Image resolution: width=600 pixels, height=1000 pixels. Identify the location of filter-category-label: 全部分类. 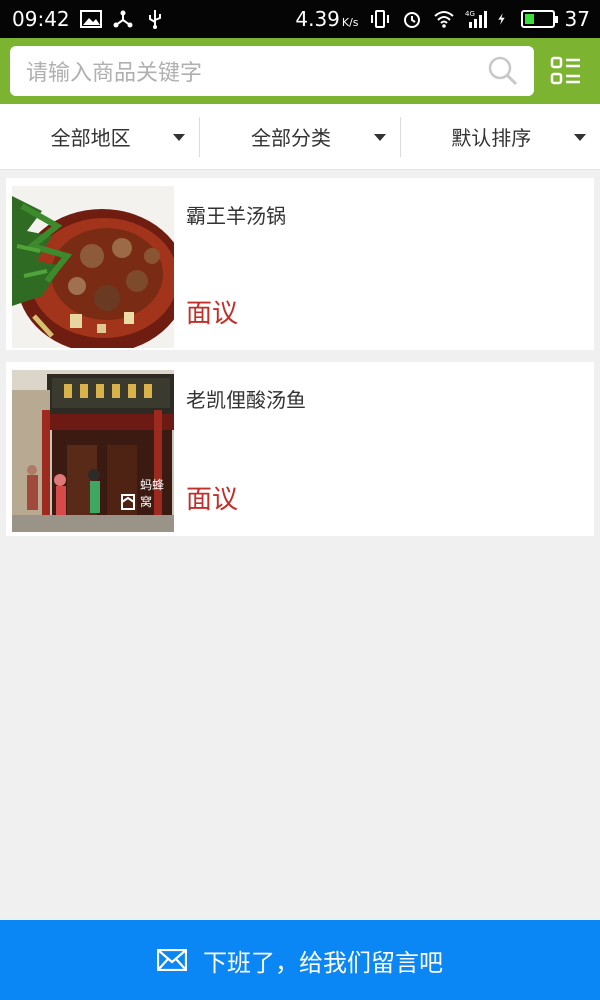
(290, 138).